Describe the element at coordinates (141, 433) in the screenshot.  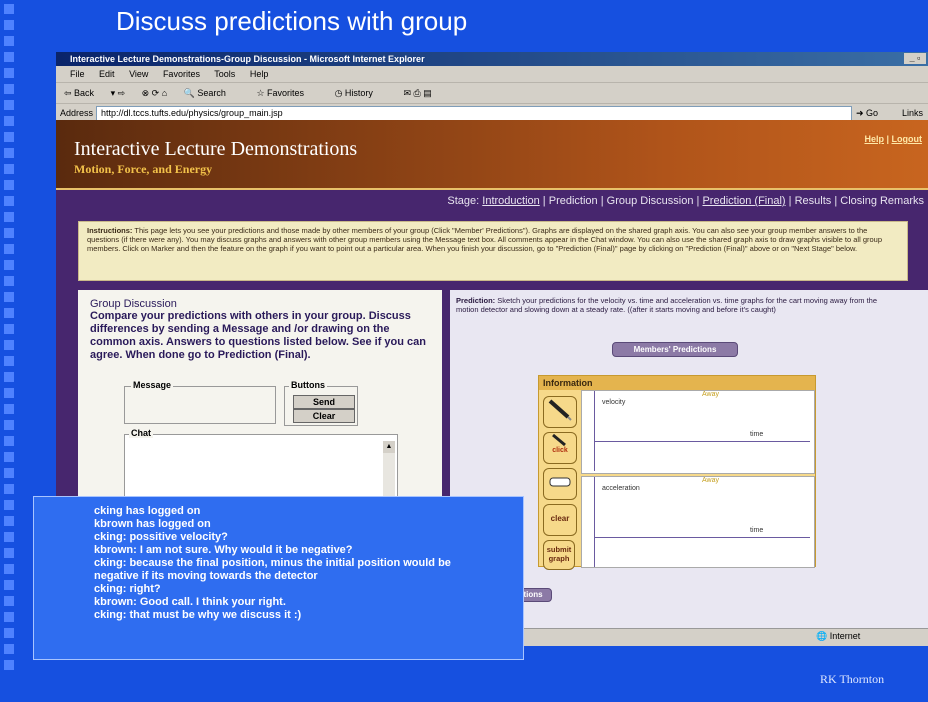
I see `chat-label: Chat` at that location.